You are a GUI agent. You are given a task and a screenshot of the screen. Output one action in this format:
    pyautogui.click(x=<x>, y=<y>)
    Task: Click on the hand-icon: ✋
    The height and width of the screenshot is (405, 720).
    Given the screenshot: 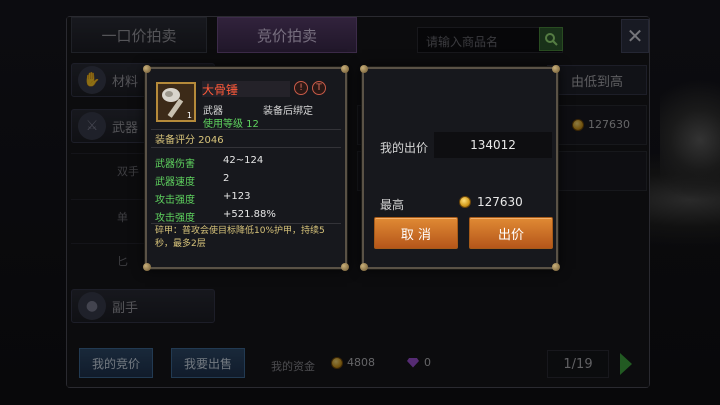 What is the action you would take?
    pyautogui.click(x=92, y=80)
    